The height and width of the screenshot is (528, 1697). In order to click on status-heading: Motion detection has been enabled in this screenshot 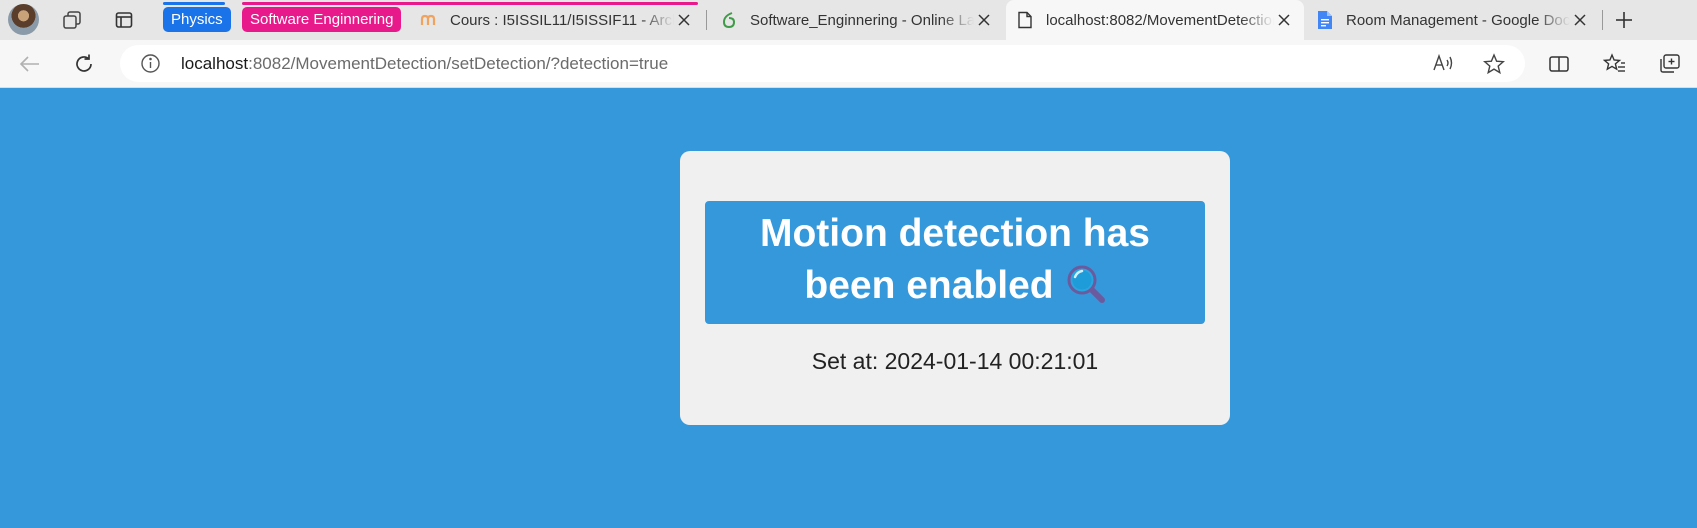, I will do `click(955, 263)`.